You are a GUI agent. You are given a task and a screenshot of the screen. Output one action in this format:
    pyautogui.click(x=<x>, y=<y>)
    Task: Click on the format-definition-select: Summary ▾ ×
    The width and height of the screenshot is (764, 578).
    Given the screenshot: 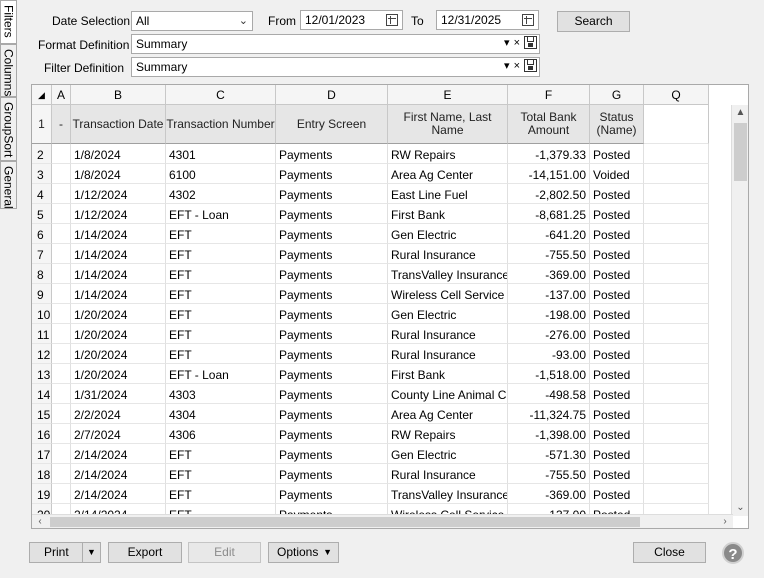 What is the action you would take?
    pyautogui.click(x=335, y=44)
    